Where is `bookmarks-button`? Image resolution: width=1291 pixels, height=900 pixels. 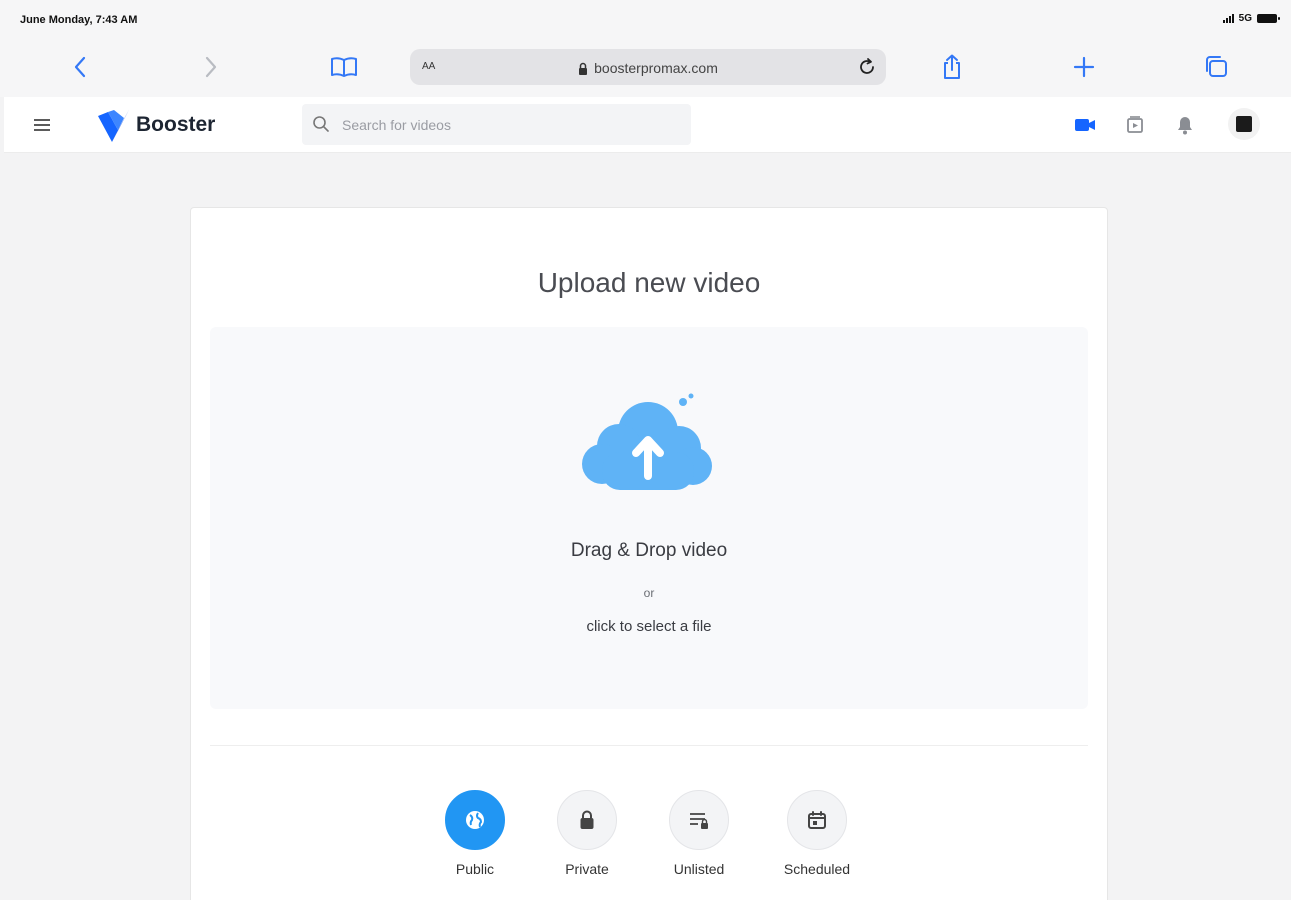
bookmarks-button is located at coordinates (344, 67).